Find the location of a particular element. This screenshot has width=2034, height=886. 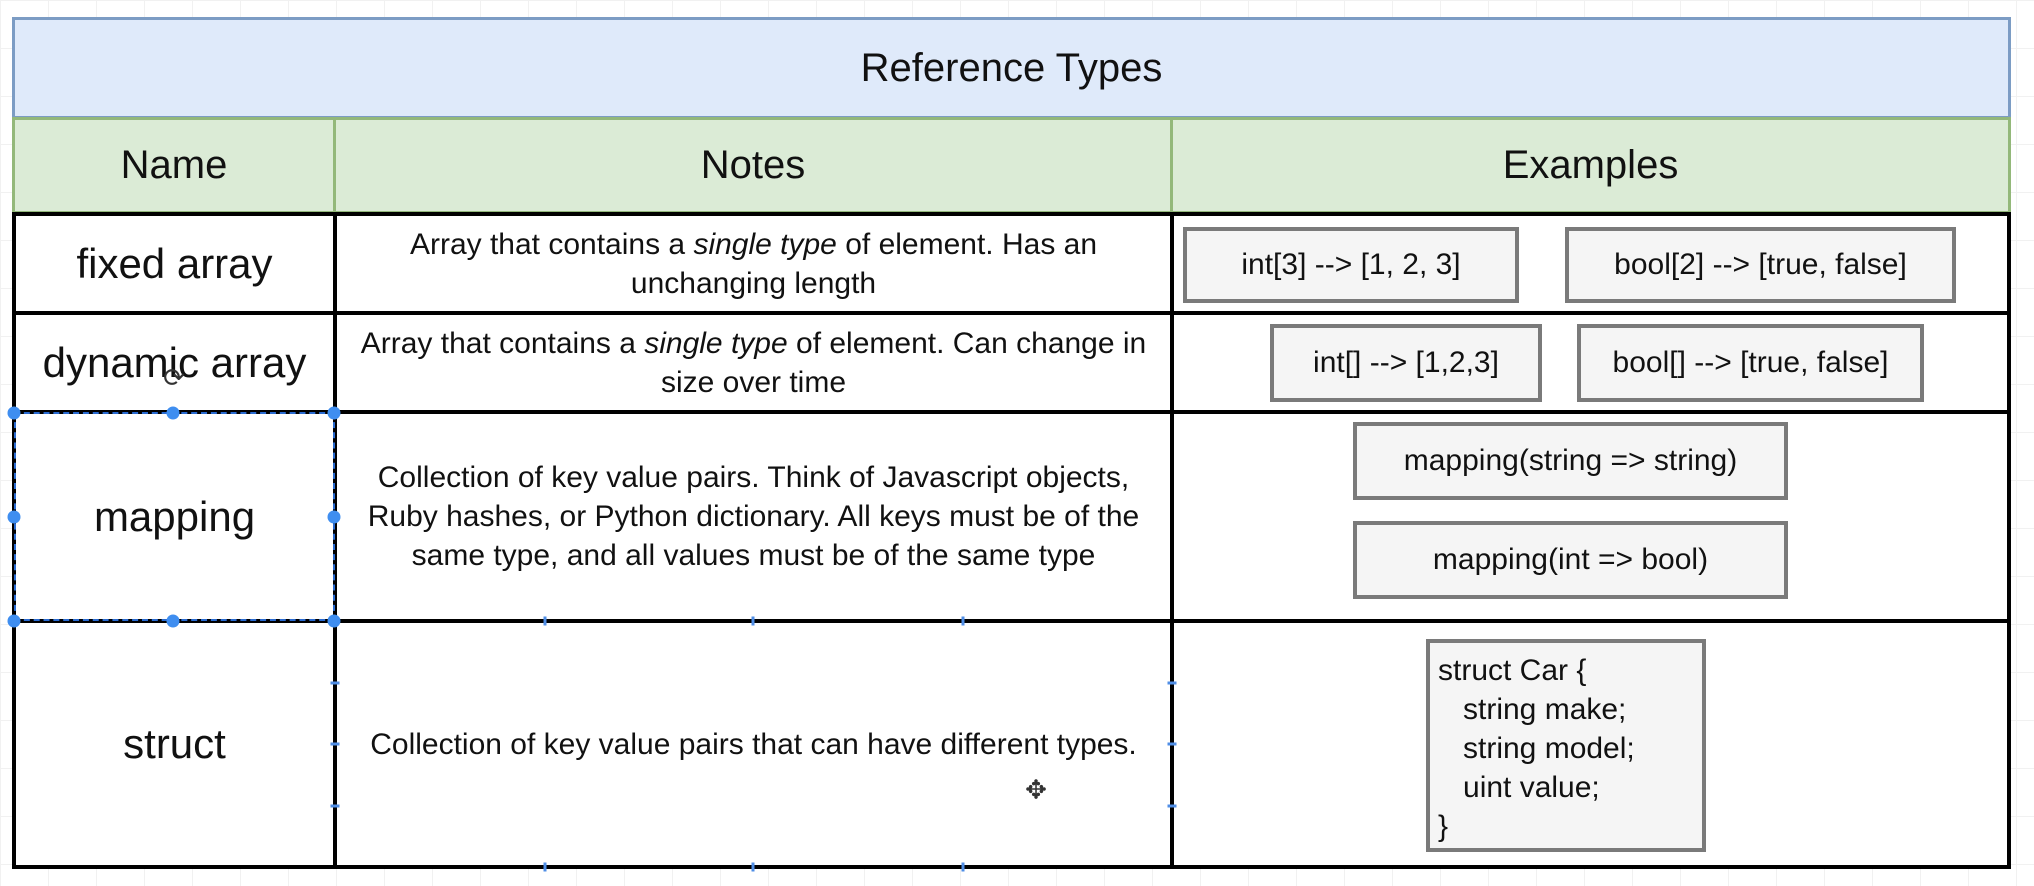

table-title-text: Reference Types is located at coordinates (1011, 67).